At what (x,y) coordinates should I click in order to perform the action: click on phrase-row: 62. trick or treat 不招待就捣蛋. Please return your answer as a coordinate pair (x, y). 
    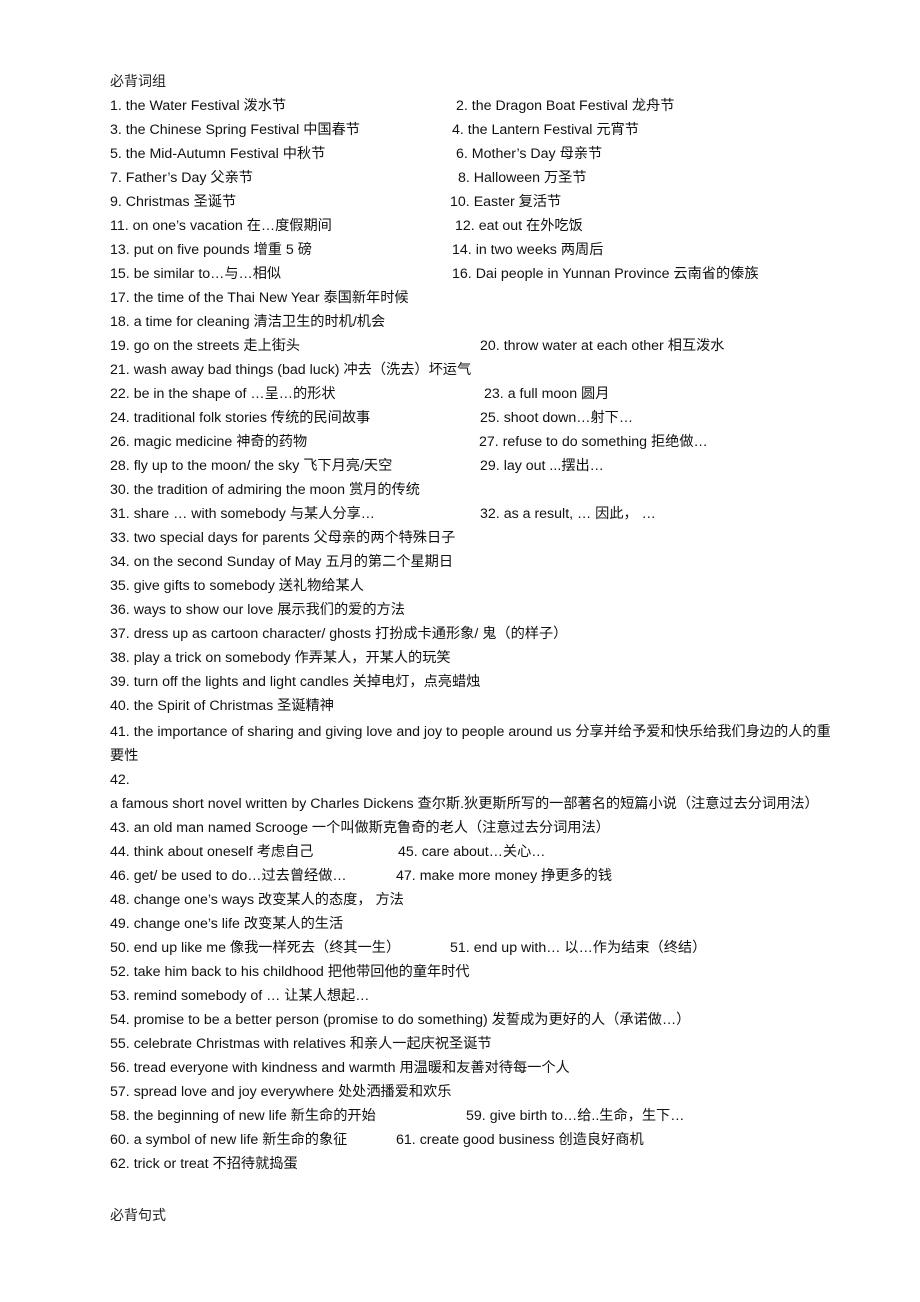
    Looking at the image, I should click on (204, 1164).